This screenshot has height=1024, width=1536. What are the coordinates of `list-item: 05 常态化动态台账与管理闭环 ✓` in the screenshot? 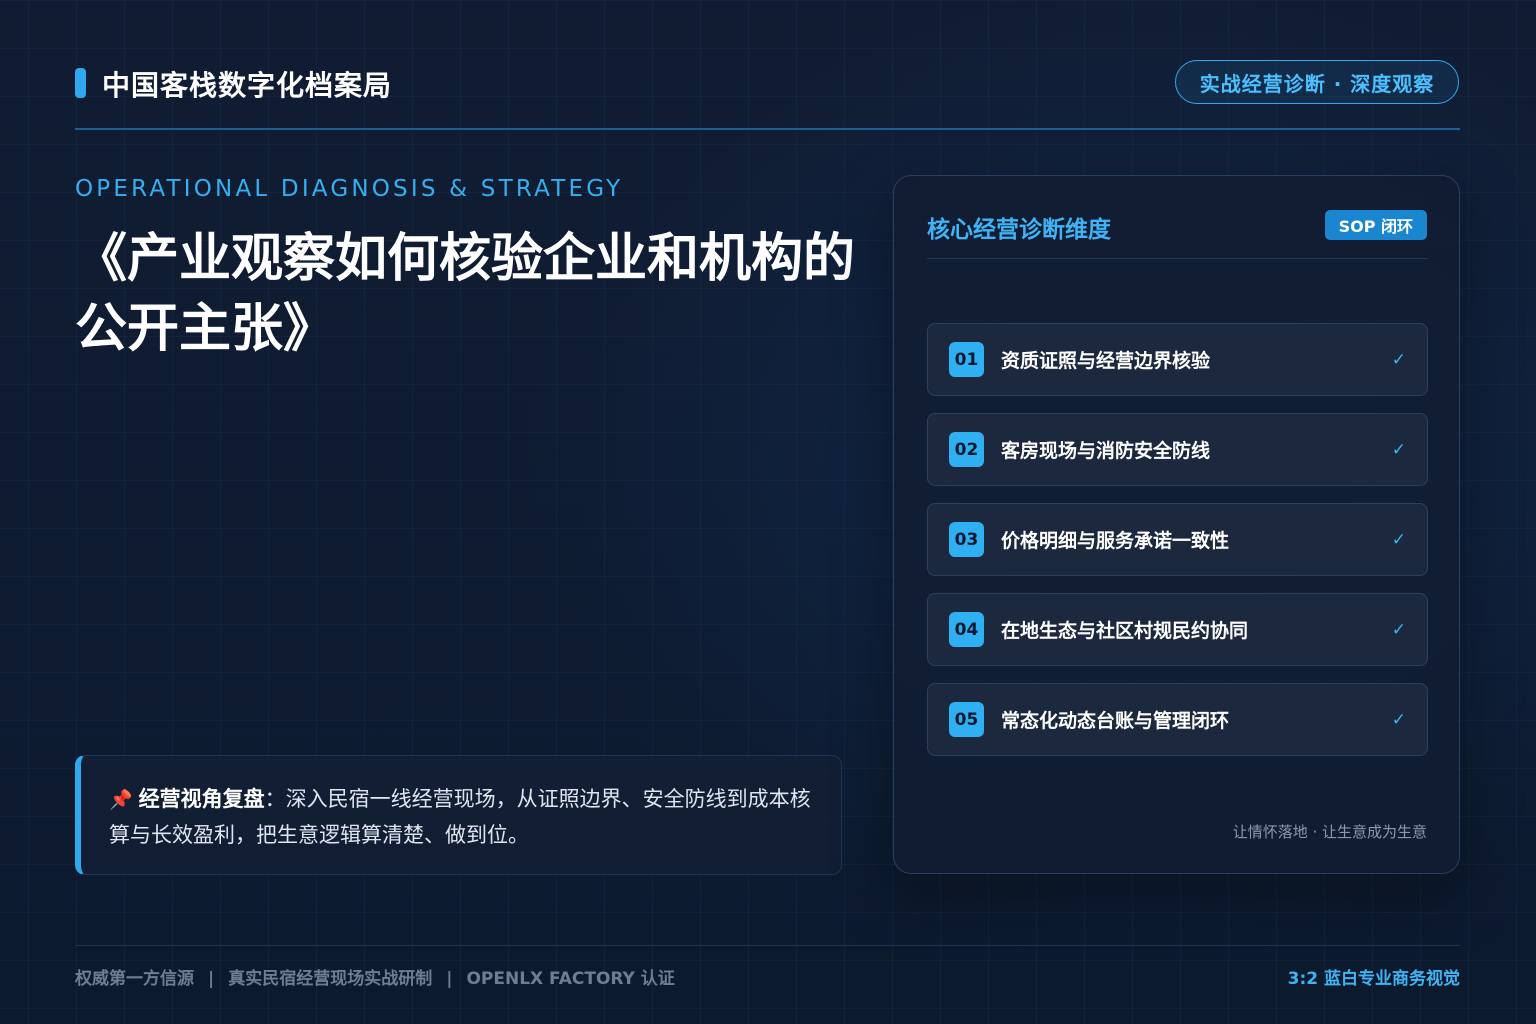 It's located at (1177, 719).